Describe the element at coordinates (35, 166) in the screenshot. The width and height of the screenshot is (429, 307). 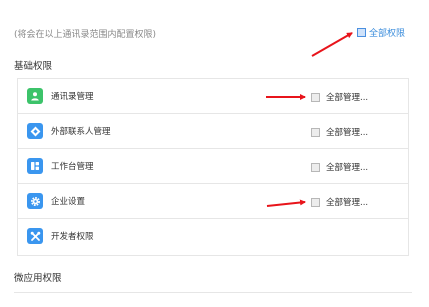
I see `workbench-icon` at that location.